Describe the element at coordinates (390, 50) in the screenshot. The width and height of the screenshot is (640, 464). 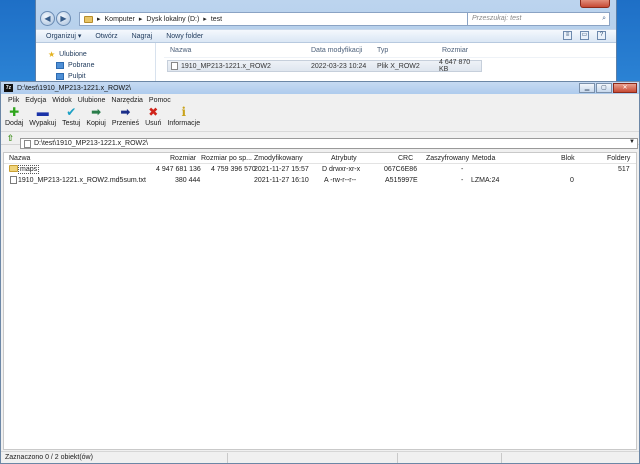
I see `explorer-column-header: Nazwa Data modyfikacji Typ Rozmiar` at that location.